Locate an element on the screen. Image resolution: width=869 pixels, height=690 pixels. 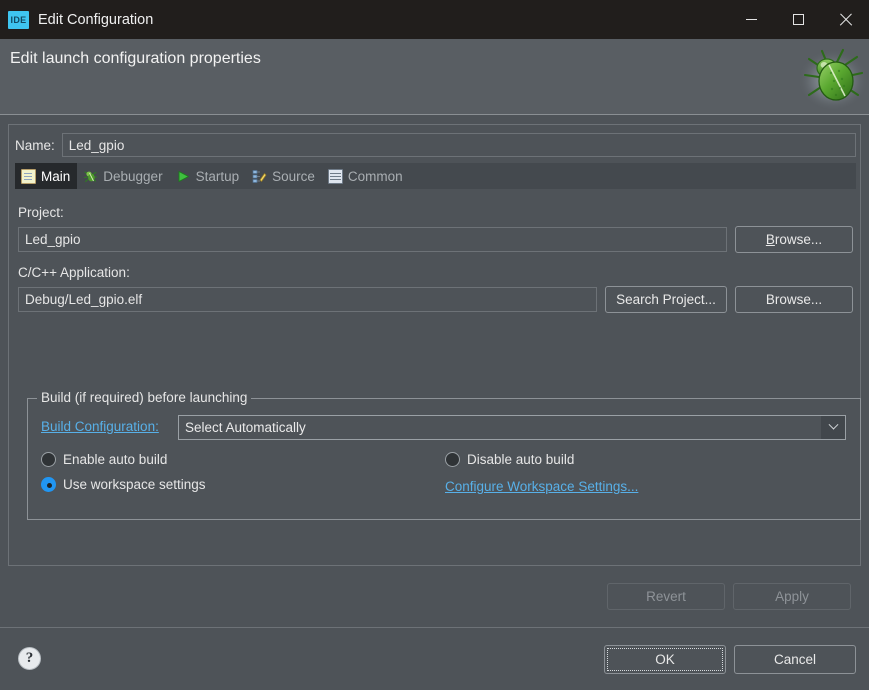
build-configuration-value: Select Automatically is located at coordinates (245, 427).